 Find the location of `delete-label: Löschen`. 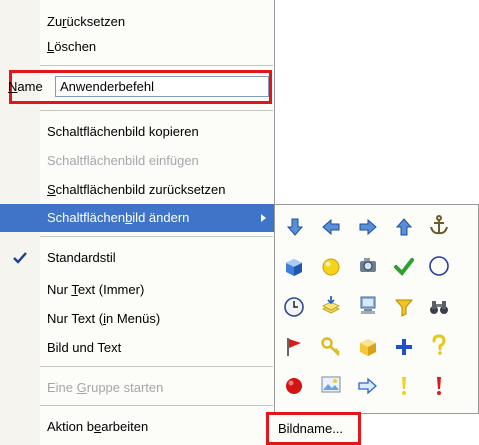

delete-label: Löschen is located at coordinates (72, 46).